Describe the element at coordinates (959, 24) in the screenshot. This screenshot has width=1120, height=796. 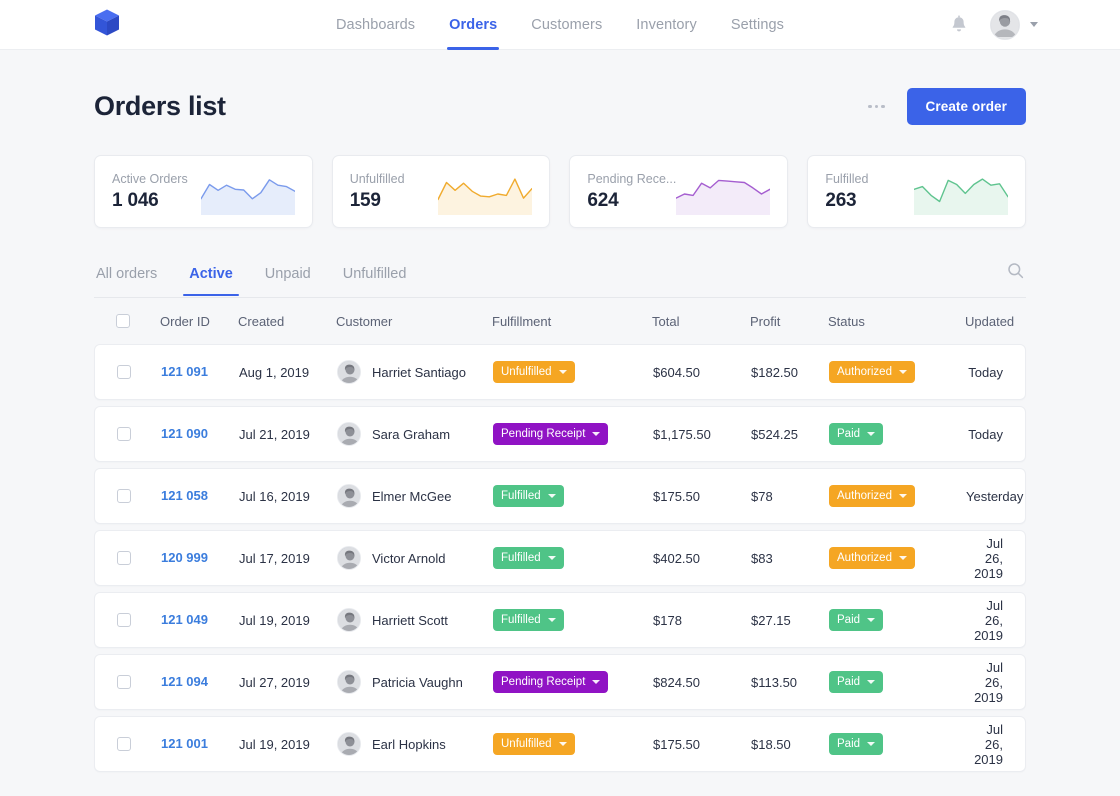
I see `notification-bell-icon` at that location.